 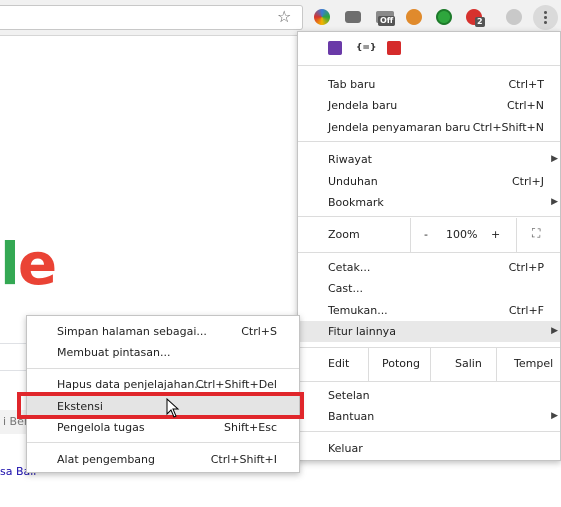 I want to click on purple-extension-icon, so click(x=335, y=48).